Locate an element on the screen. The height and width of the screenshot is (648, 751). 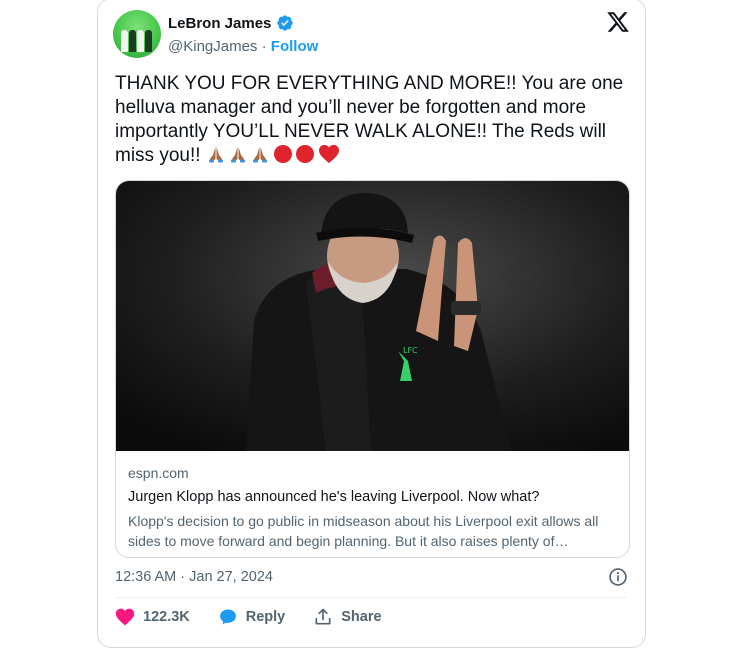
like-button: 122.3K is located at coordinates (152, 617).